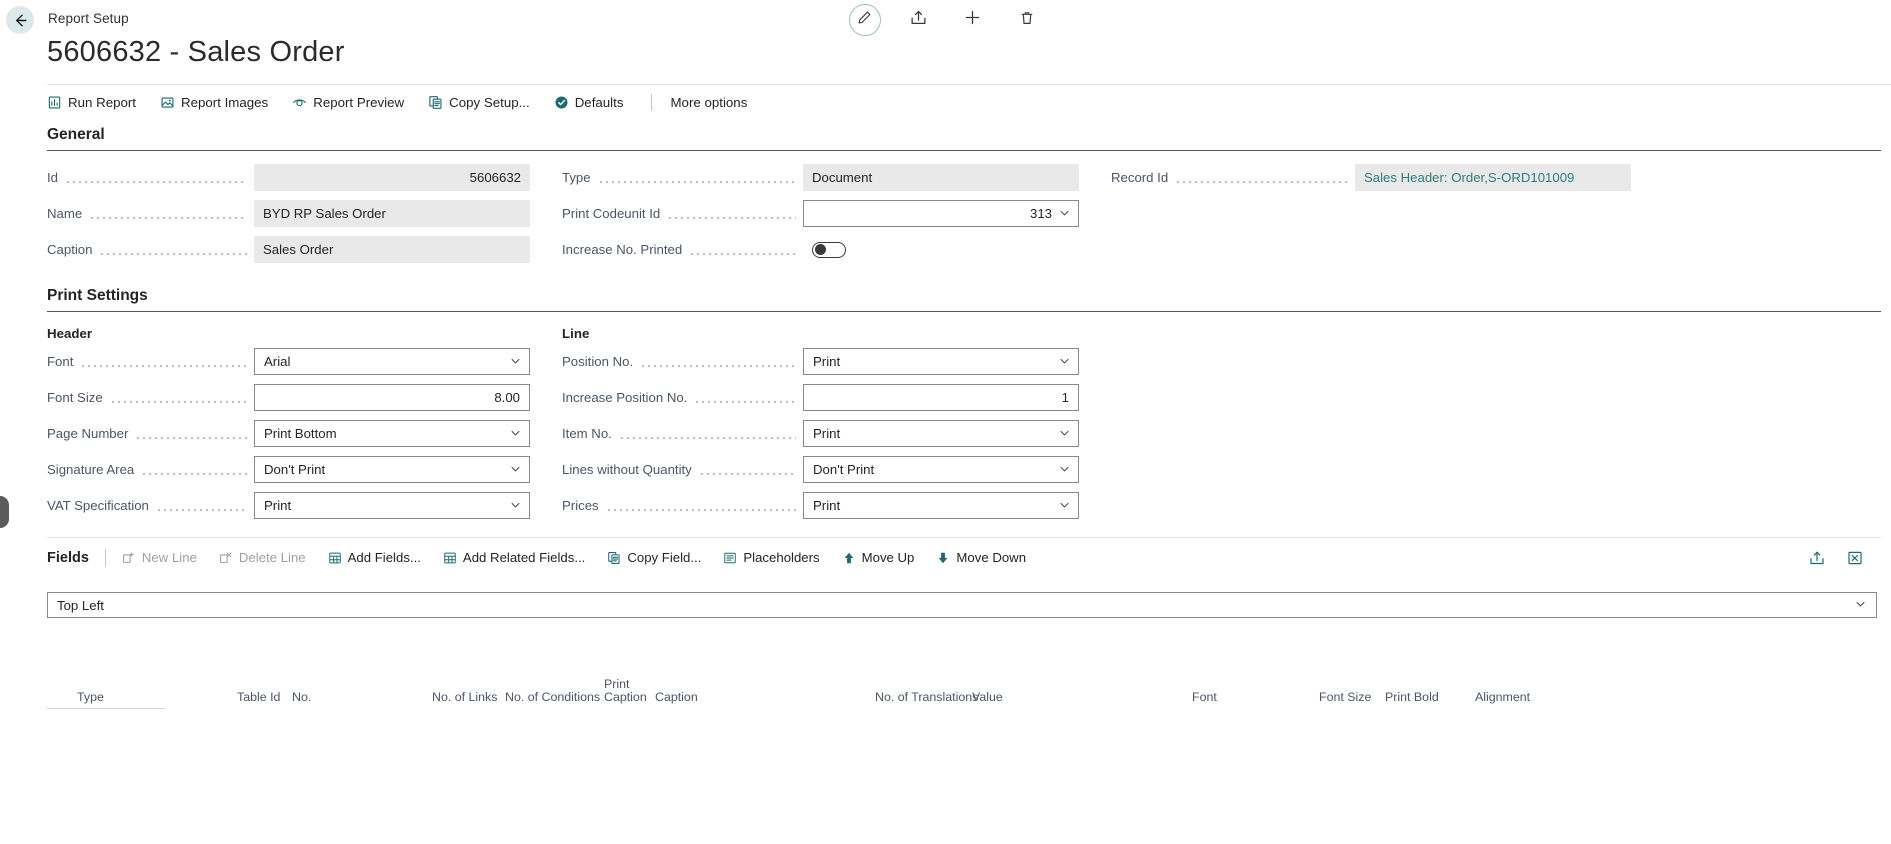  What do you see at coordinates (1817, 558) in the screenshot?
I see `share-grid-icon` at bounding box center [1817, 558].